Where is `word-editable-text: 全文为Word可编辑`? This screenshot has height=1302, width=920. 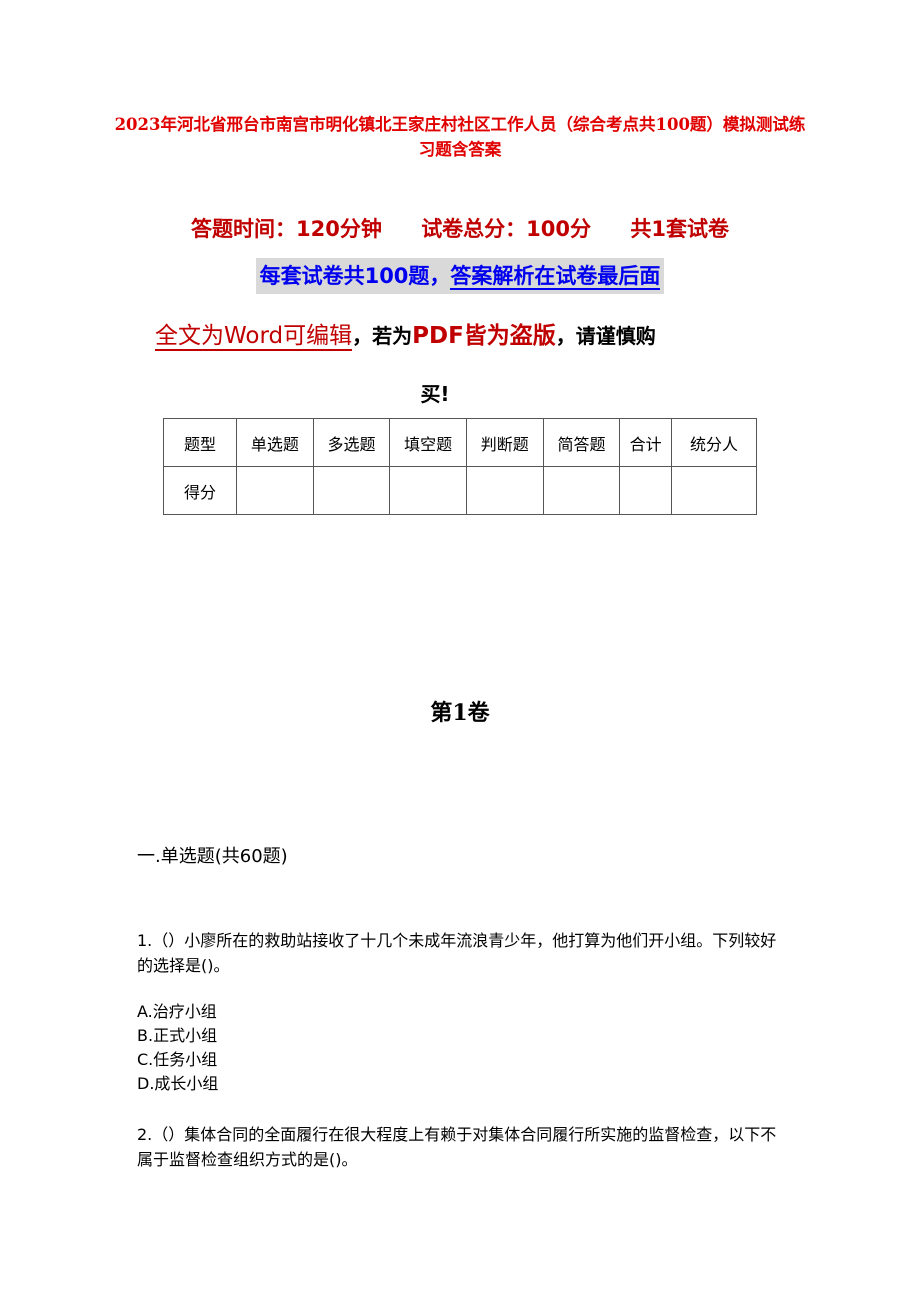 word-editable-text: 全文为Word可编辑 is located at coordinates (254, 337).